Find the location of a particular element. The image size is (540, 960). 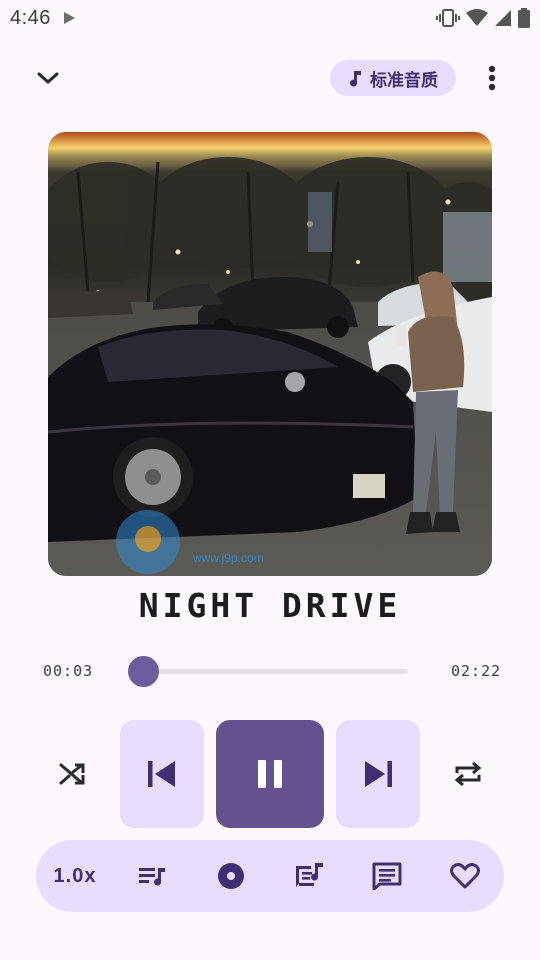

wifi-icon is located at coordinates (477, 17).